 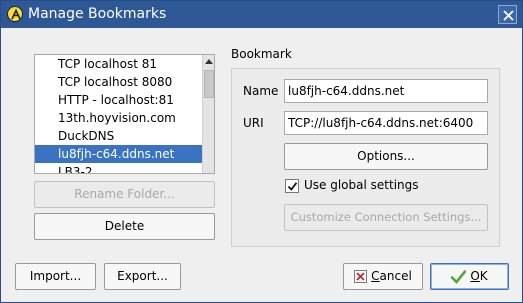 I want to click on scroll-thumb, so click(x=209, y=84).